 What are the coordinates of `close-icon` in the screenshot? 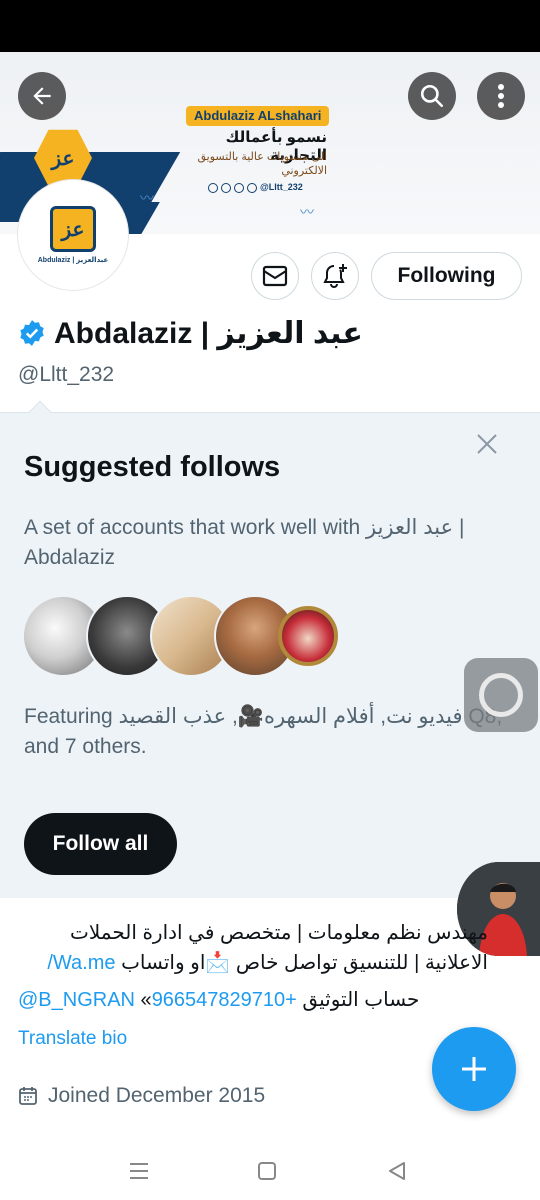 It's located at (487, 444).